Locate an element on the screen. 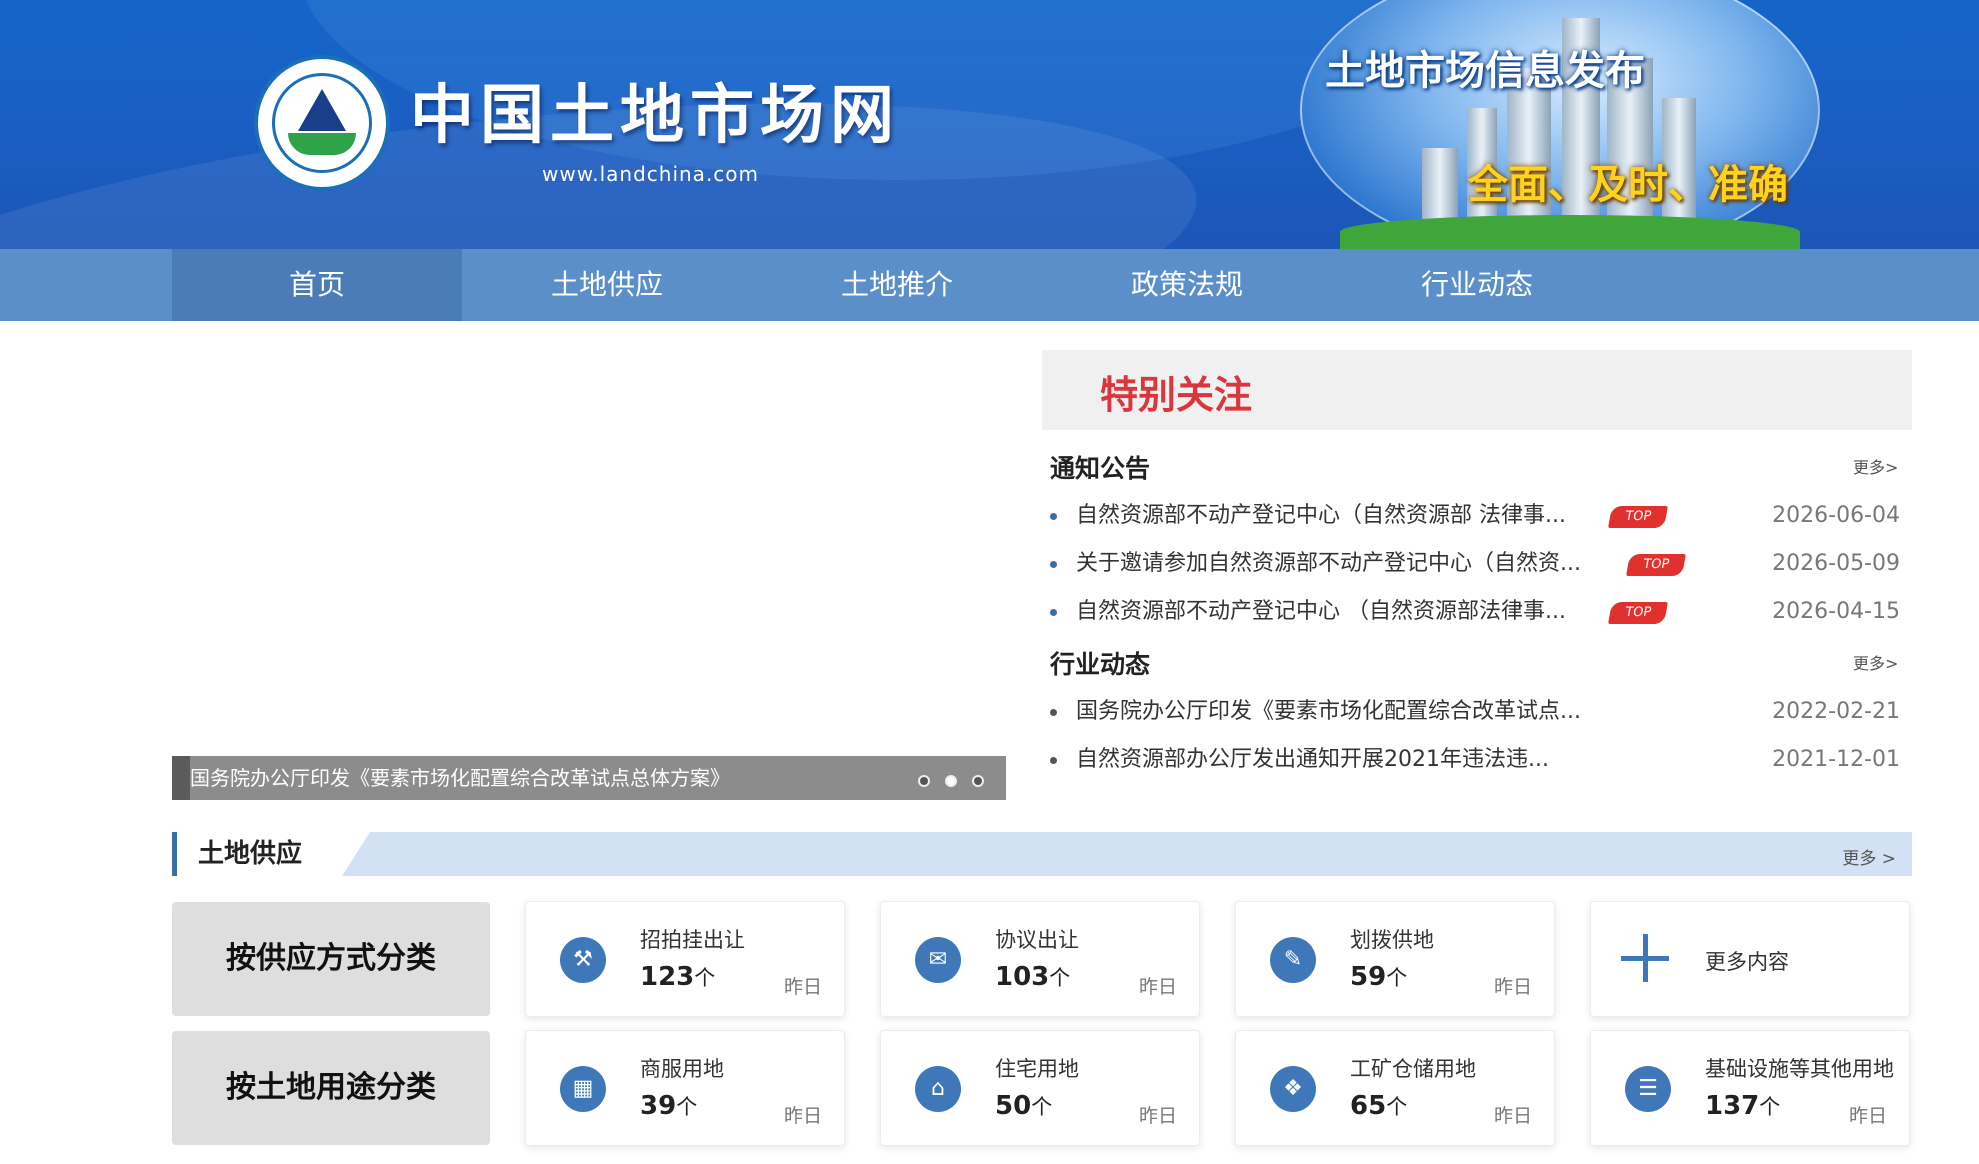 Image resolution: width=1979 pixels, height=1164 pixels. industry-more-link: 更多> is located at coordinates (1875, 662).